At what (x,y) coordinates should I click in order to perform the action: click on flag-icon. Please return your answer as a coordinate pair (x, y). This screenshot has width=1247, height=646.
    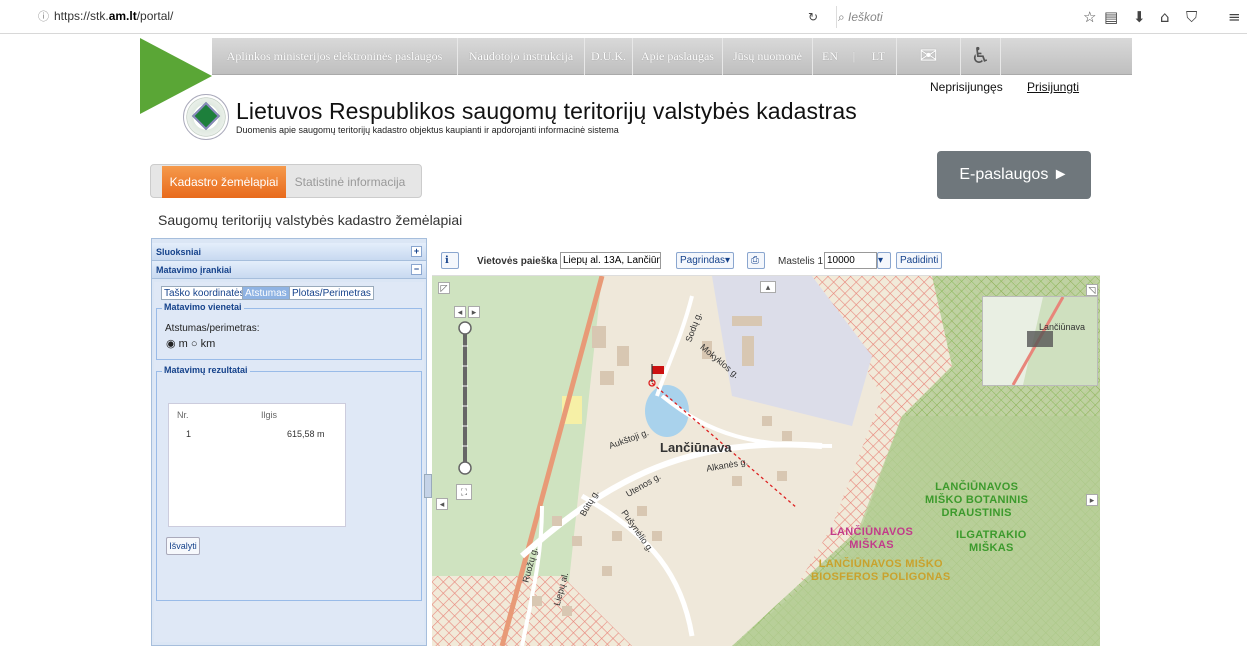
    Looking at the image, I should click on (658, 370).